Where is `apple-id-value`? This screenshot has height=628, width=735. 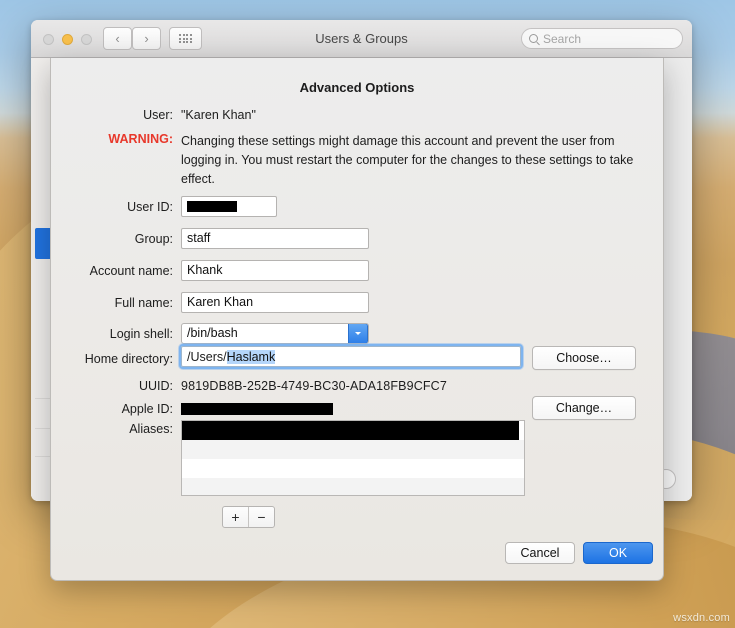
apple-id-value is located at coordinates (257, 409).